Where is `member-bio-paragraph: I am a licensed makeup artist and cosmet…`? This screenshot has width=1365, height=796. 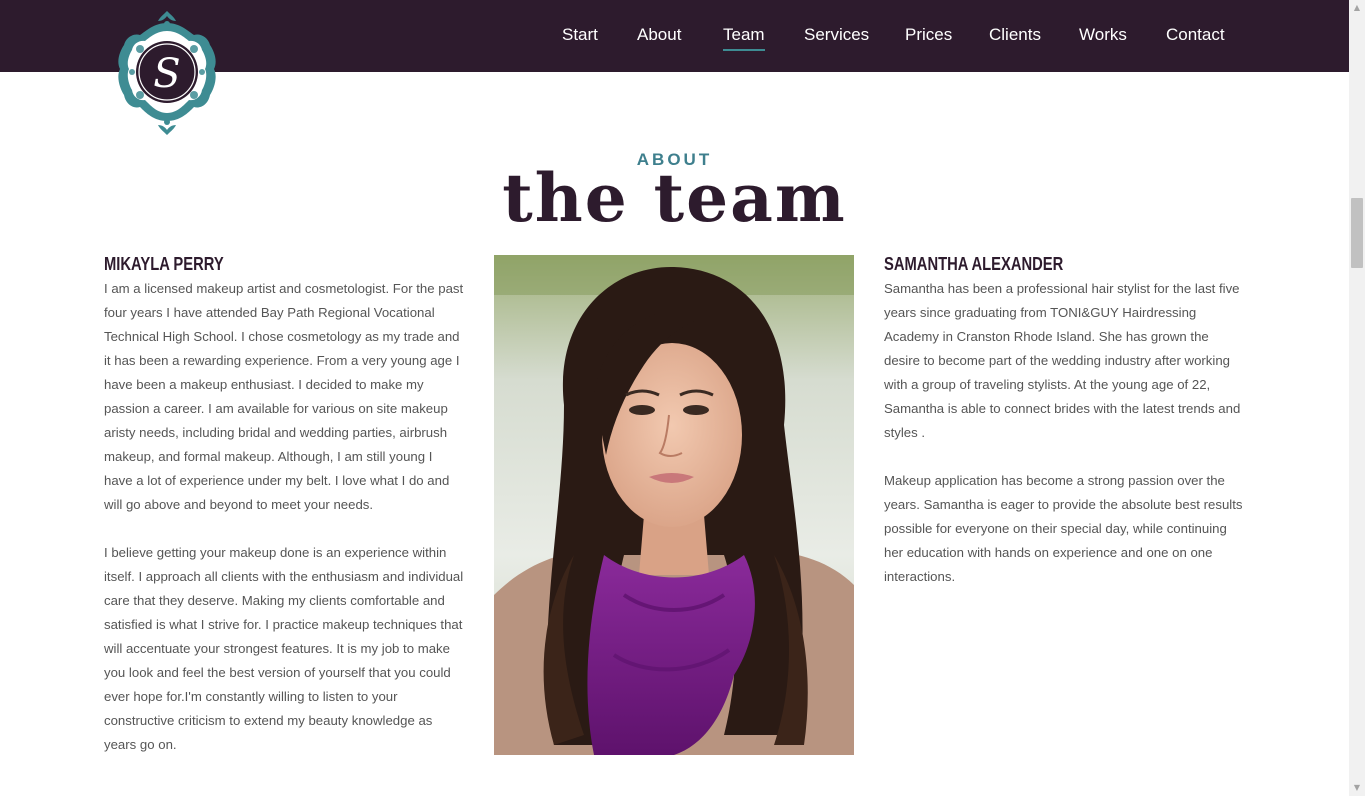 member-bio-paragraph: I am a licensed makeup artist and cosmet… is located at coordinates (284, 396).